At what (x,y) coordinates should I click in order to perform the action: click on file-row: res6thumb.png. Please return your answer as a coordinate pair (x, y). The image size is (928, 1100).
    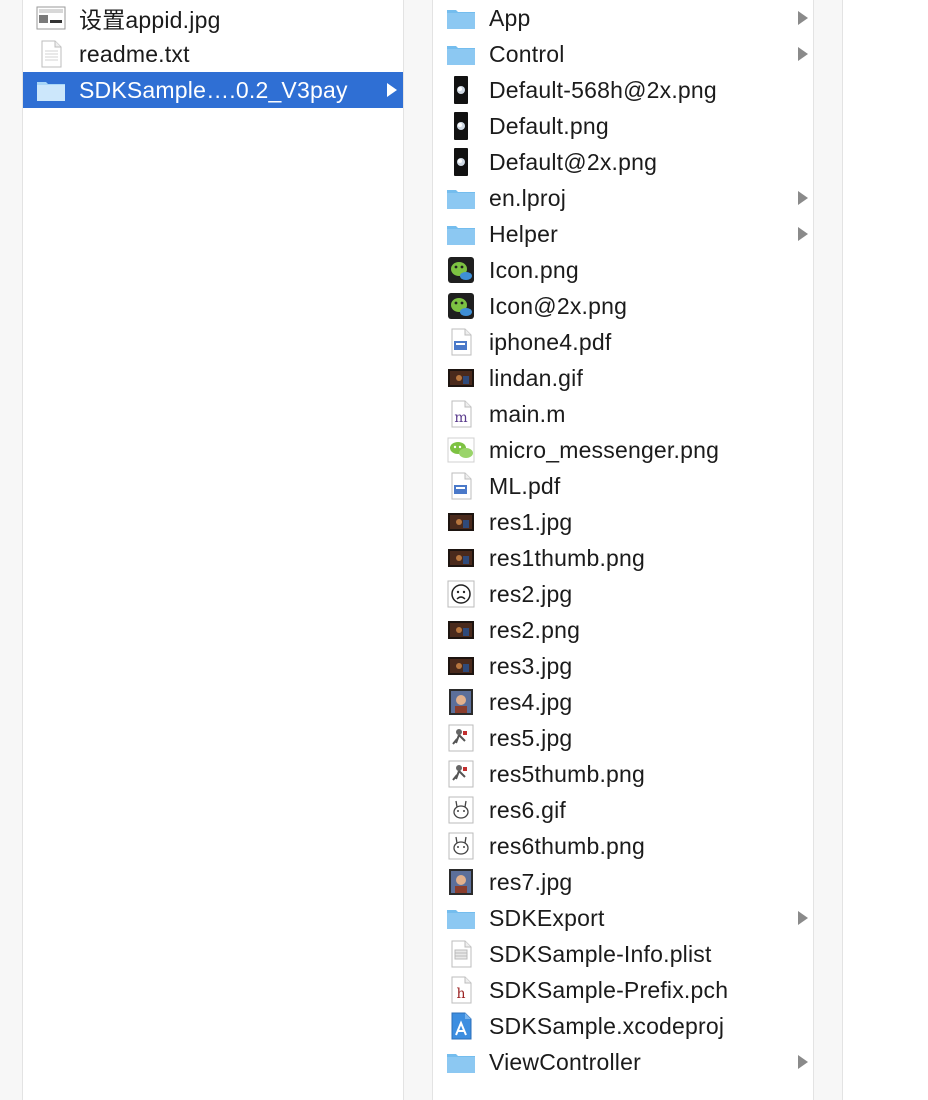
    Looking at the image, I should click on (623, 846).